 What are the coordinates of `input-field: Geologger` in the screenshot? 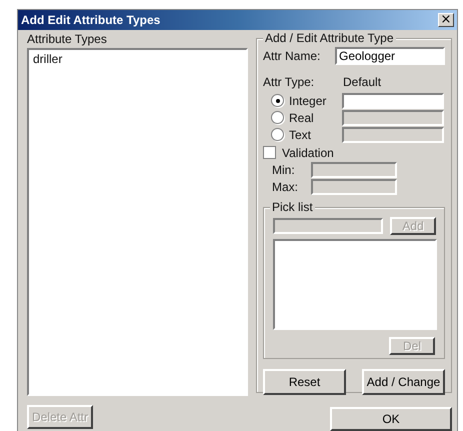 It's located at (390, 56).